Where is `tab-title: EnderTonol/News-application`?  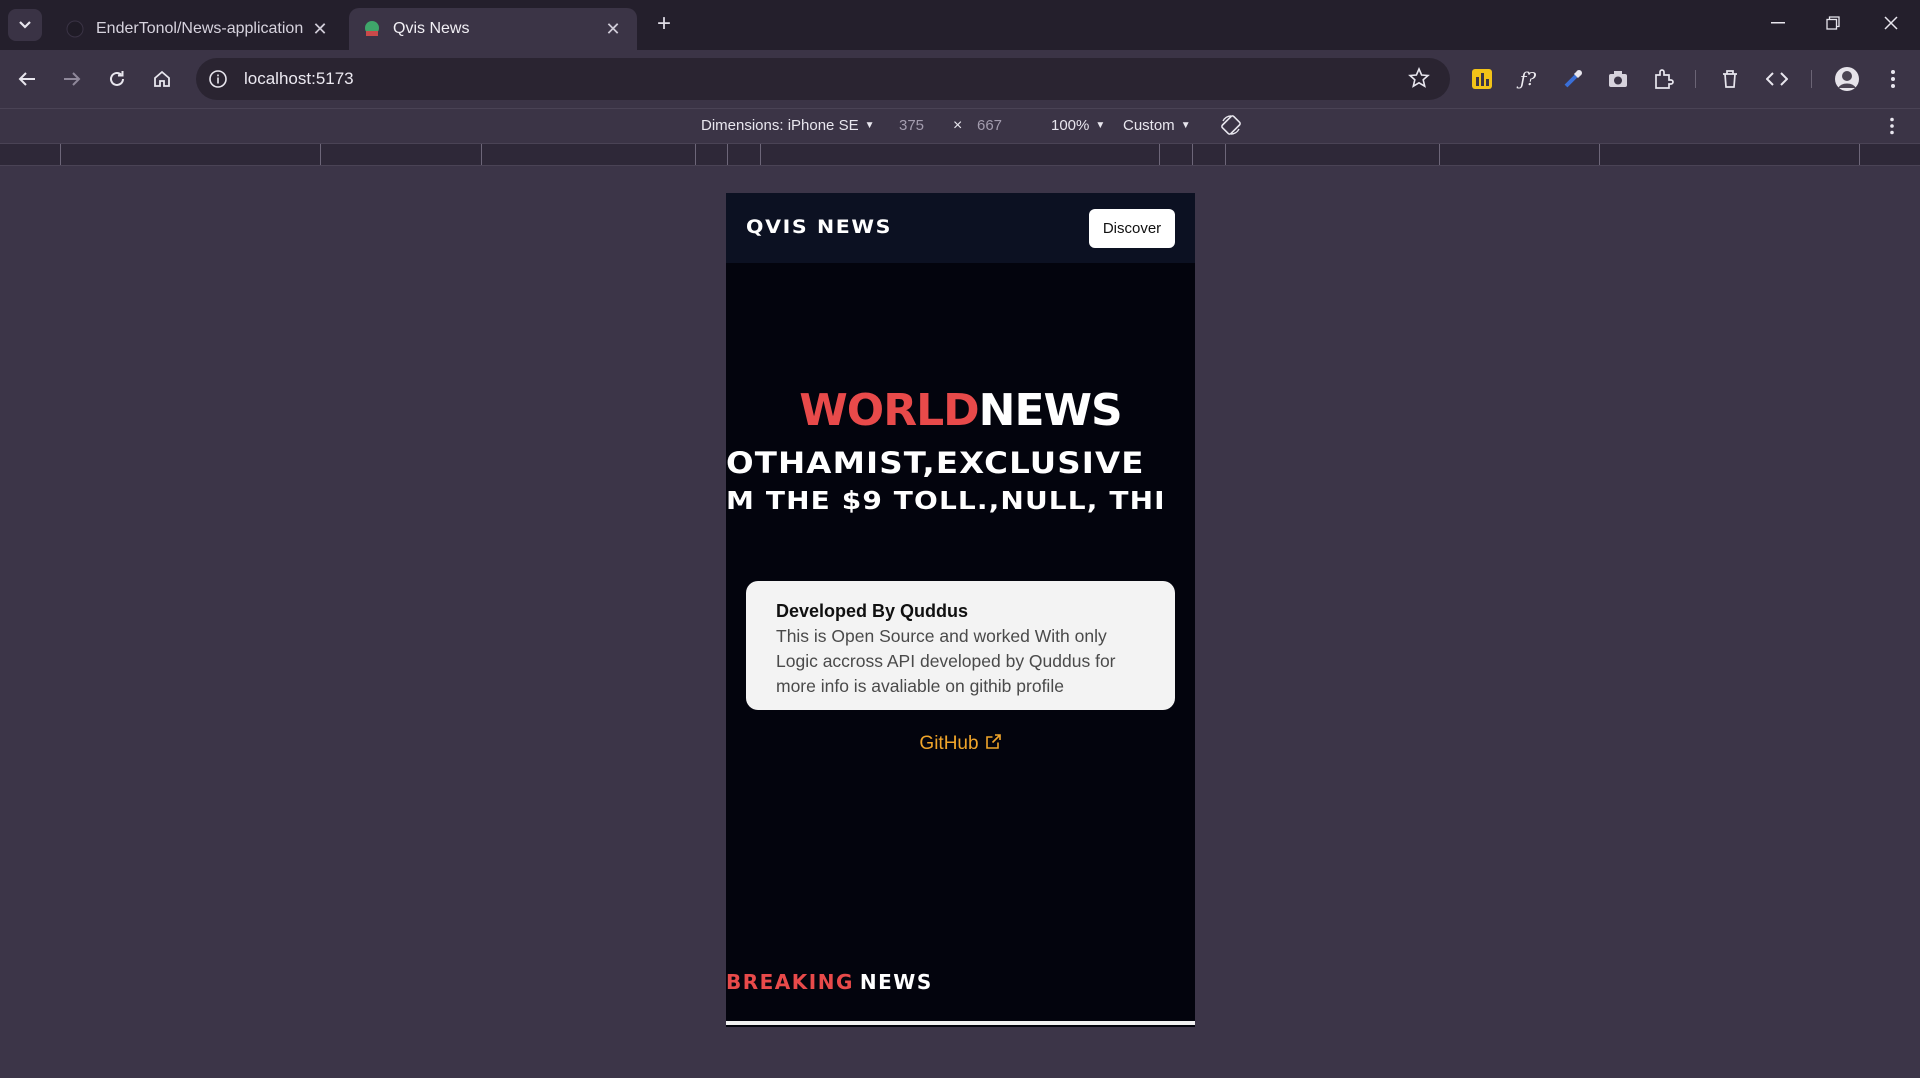
tab-title: EnderTonol/News-application is located at coordinates (200, 28).